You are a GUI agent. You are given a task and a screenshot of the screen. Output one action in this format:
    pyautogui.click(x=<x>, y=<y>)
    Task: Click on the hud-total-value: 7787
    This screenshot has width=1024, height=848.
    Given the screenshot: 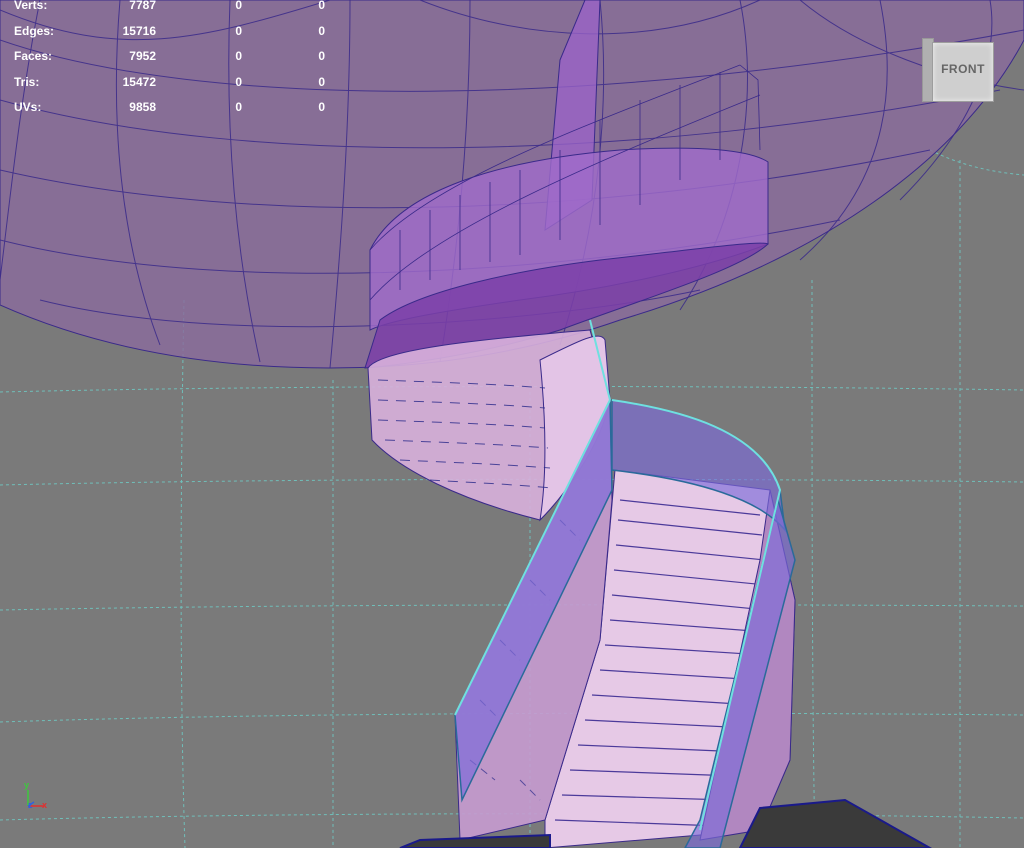 What is the action you would take?
    pyautogui.click(x=142, y=6)
    